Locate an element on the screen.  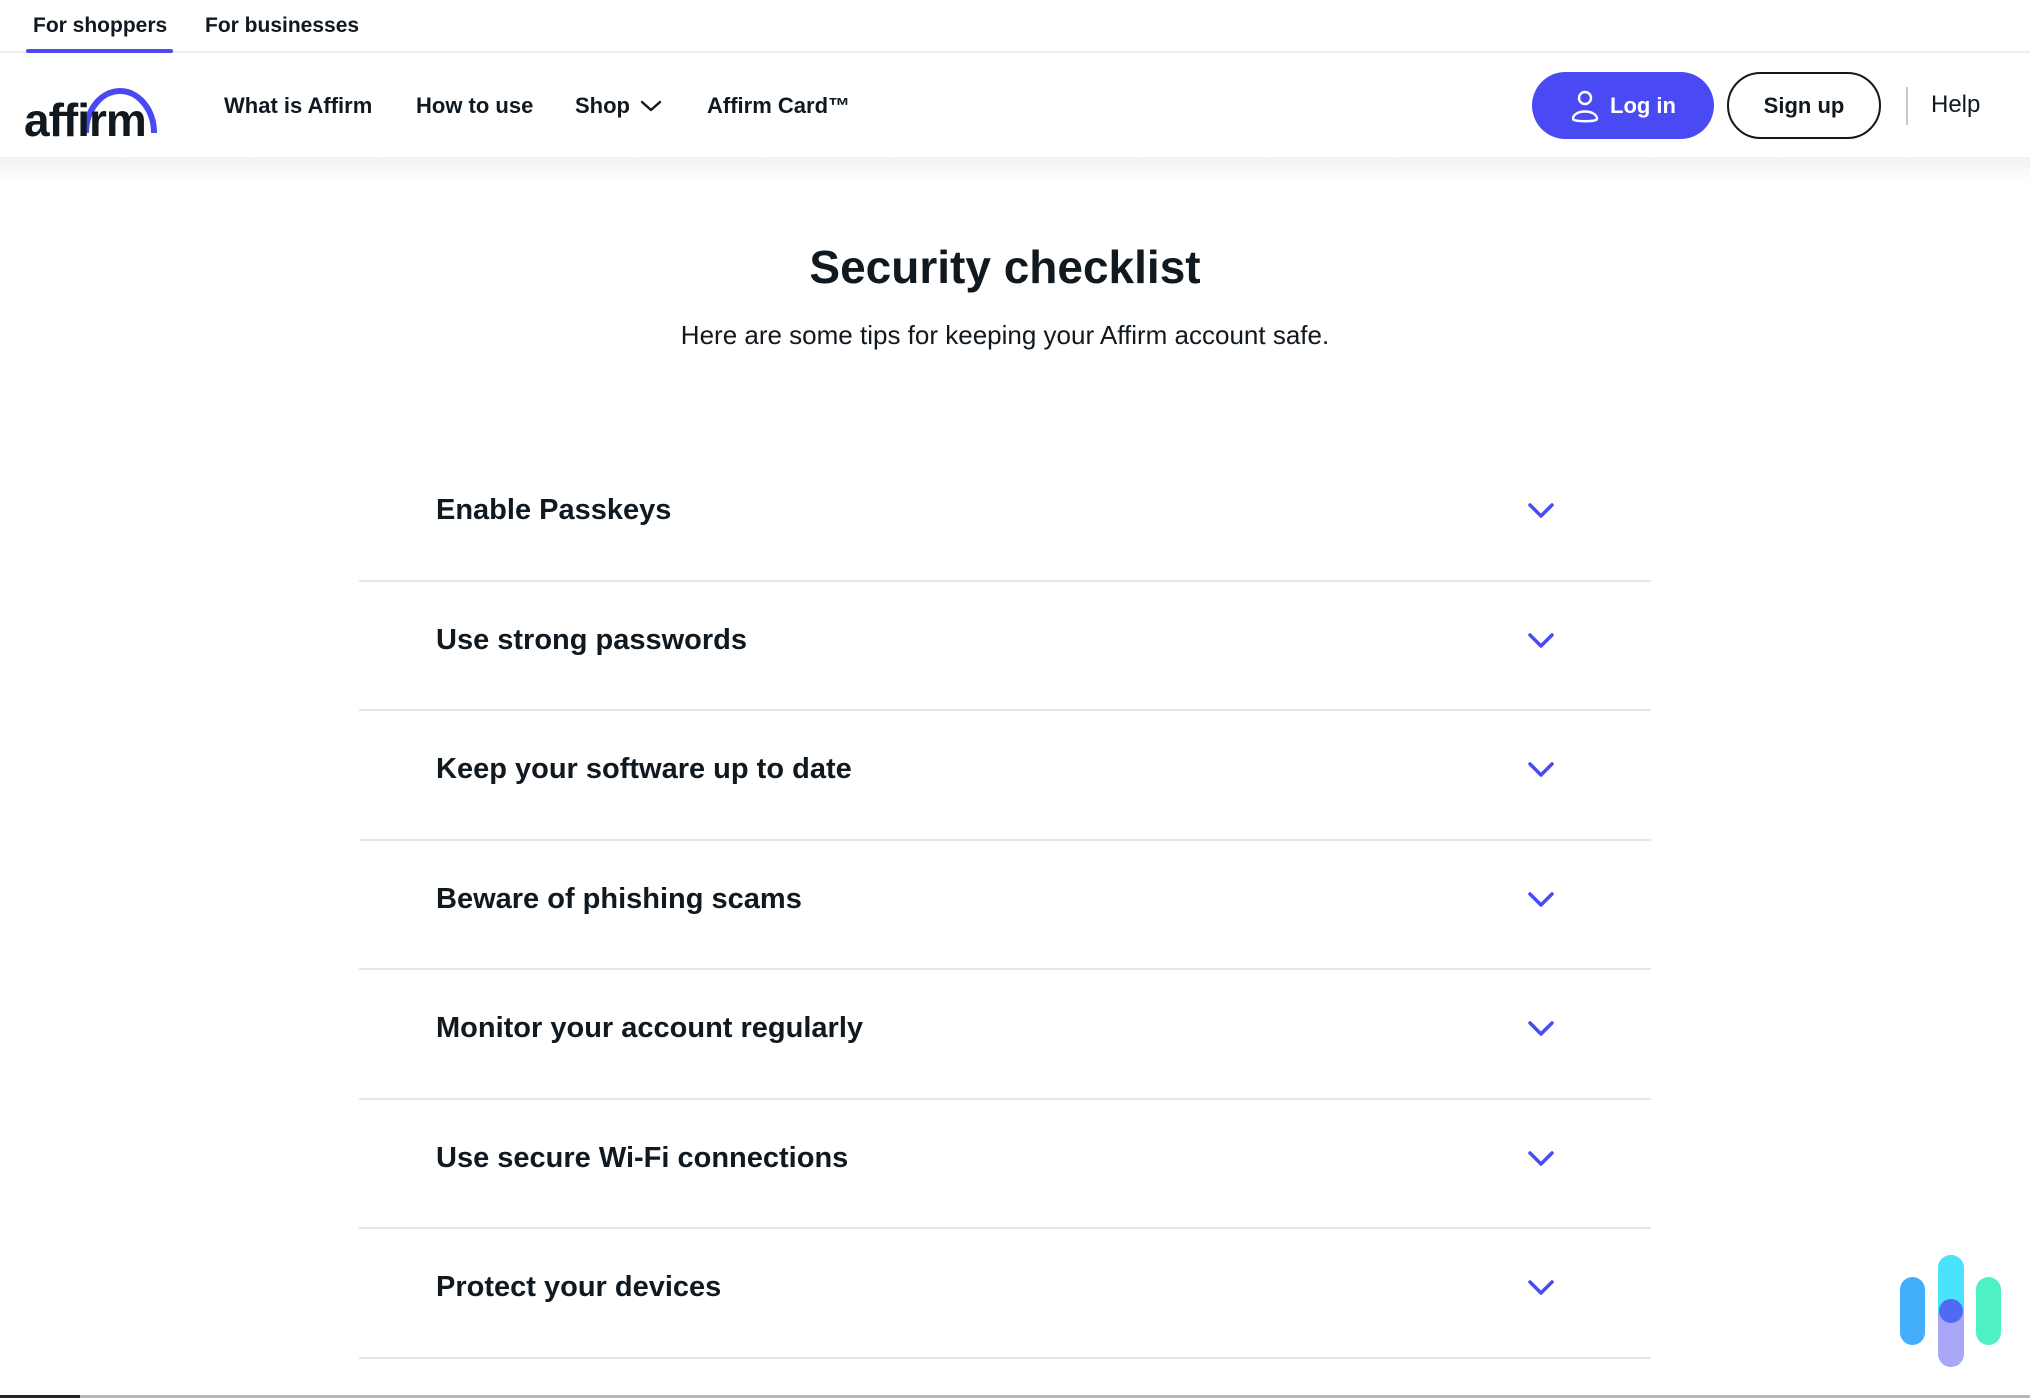
checklist-item-strong-passwords: Use strong passwords is located at coordinates (1005, 646).